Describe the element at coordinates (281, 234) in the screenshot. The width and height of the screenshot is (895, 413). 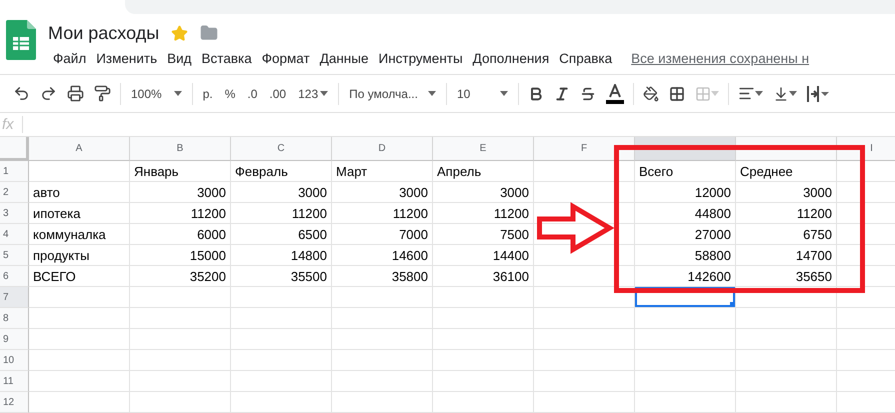
I see `table-cell: 6500` at that location.